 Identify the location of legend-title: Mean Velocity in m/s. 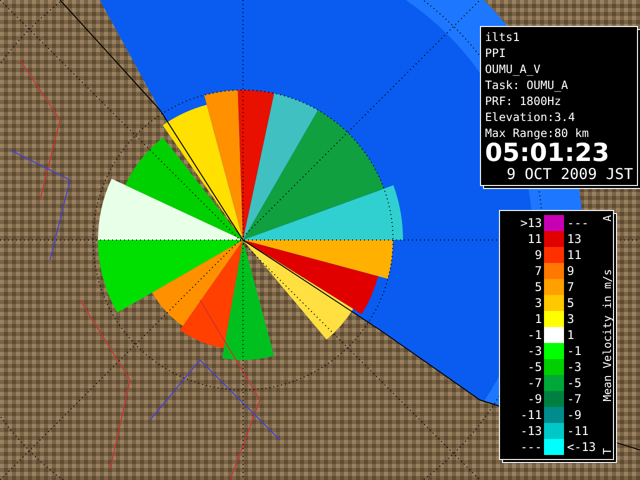
(607, 335).